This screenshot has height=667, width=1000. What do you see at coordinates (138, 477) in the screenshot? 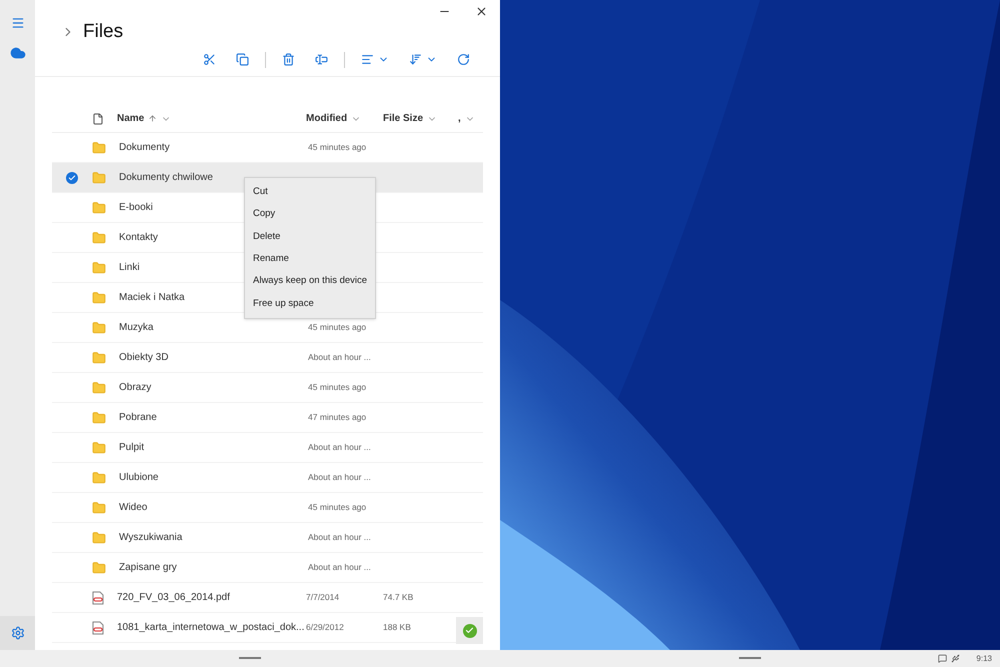
I see `file-name: Ulubione` at bounding box center [138, 477].